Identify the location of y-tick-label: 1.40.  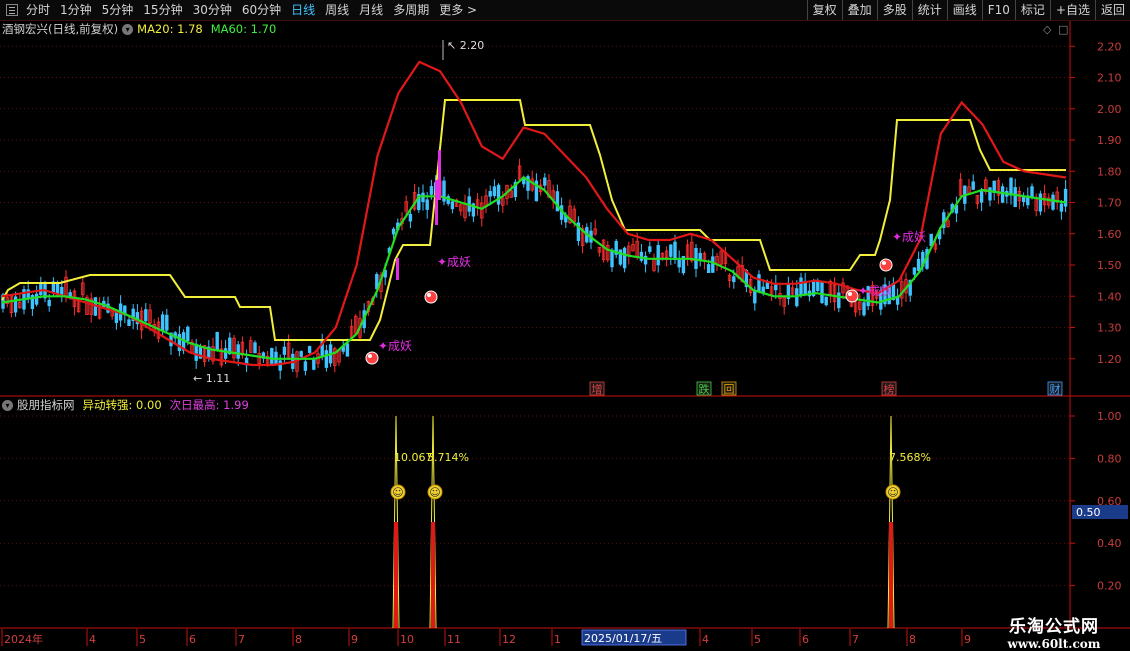
(1109, 296).